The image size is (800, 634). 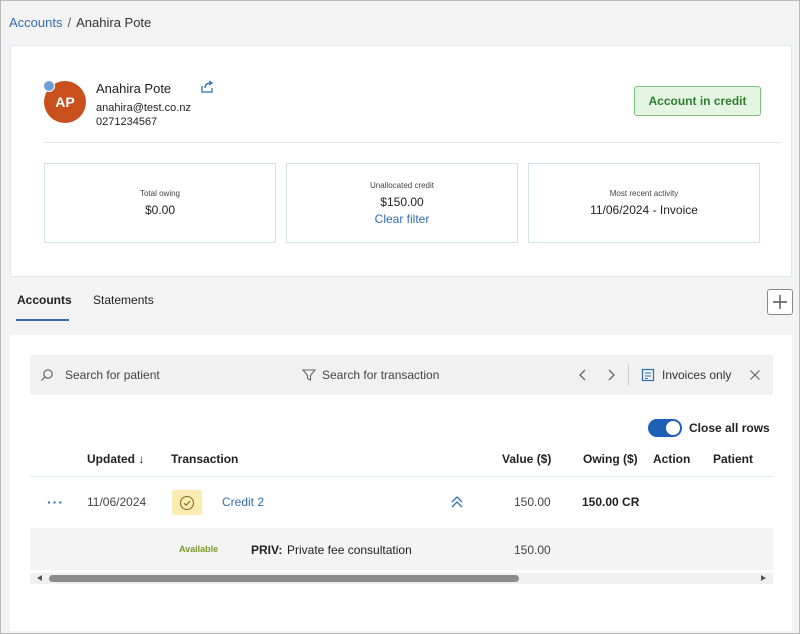 I want to click on transaction-link: Credit 2, so click(x=243, y=502).